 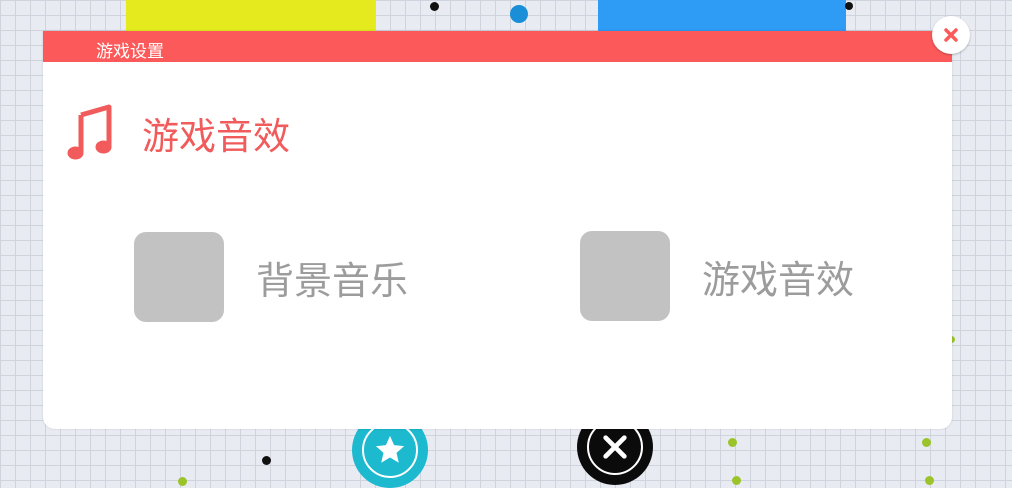 What do you see at coordinates (179, 277) in the screenshot?
I see `background-music-checkbox` at bounding box center [179, 277].